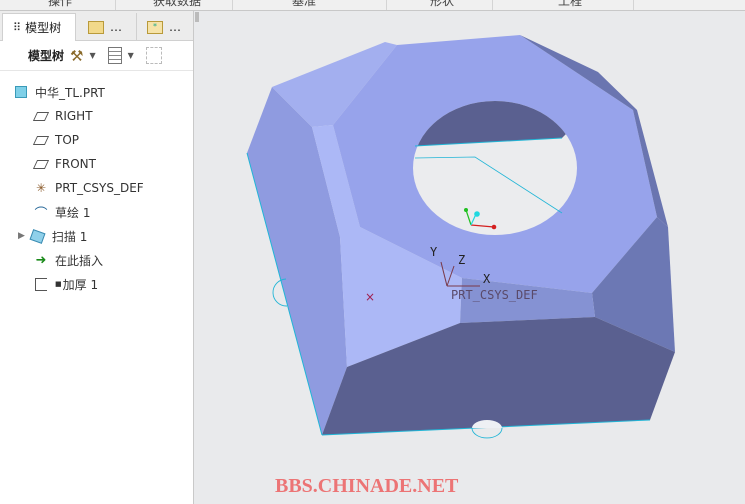 Image resolution: width=745 pixels, height=504 pixels. What do you see at coordinates (177, 4) in the screenshot?
I see `ribbon-tab-get-data: 获取数据` at bounding box center [177, 4].